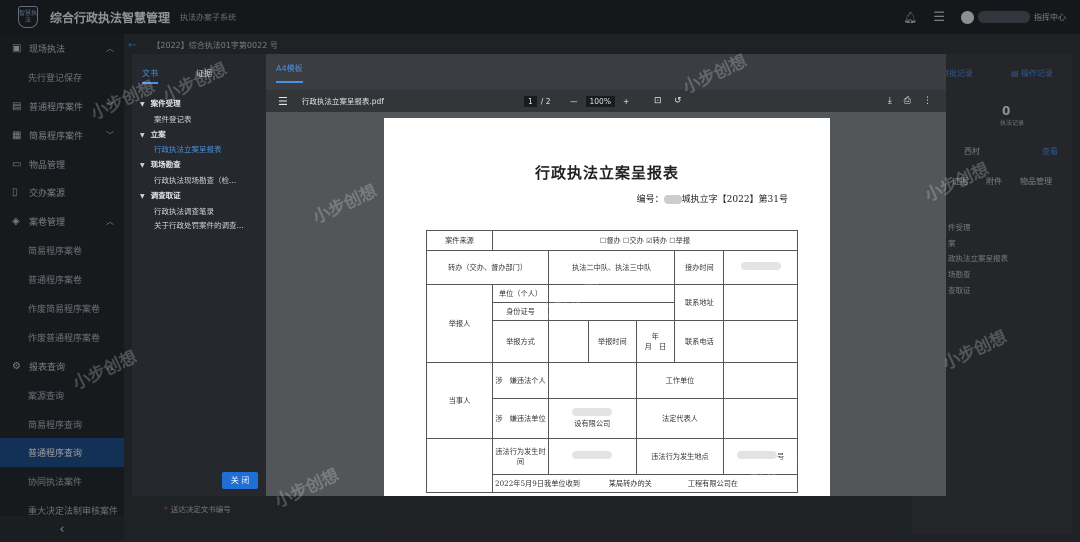 Image resolution: width=1080 pixels, height=542 pixels. What do you see at coordinates (655, 336) in the screenshot?
I see `date-year: 年` at bounding box center [655, 336].